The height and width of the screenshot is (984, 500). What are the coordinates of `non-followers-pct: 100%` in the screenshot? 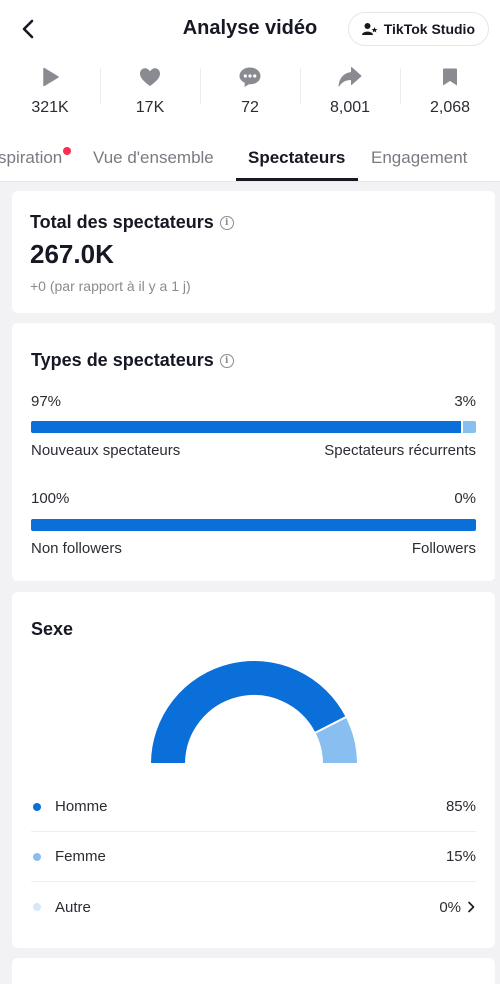 It's located at (50, 498).